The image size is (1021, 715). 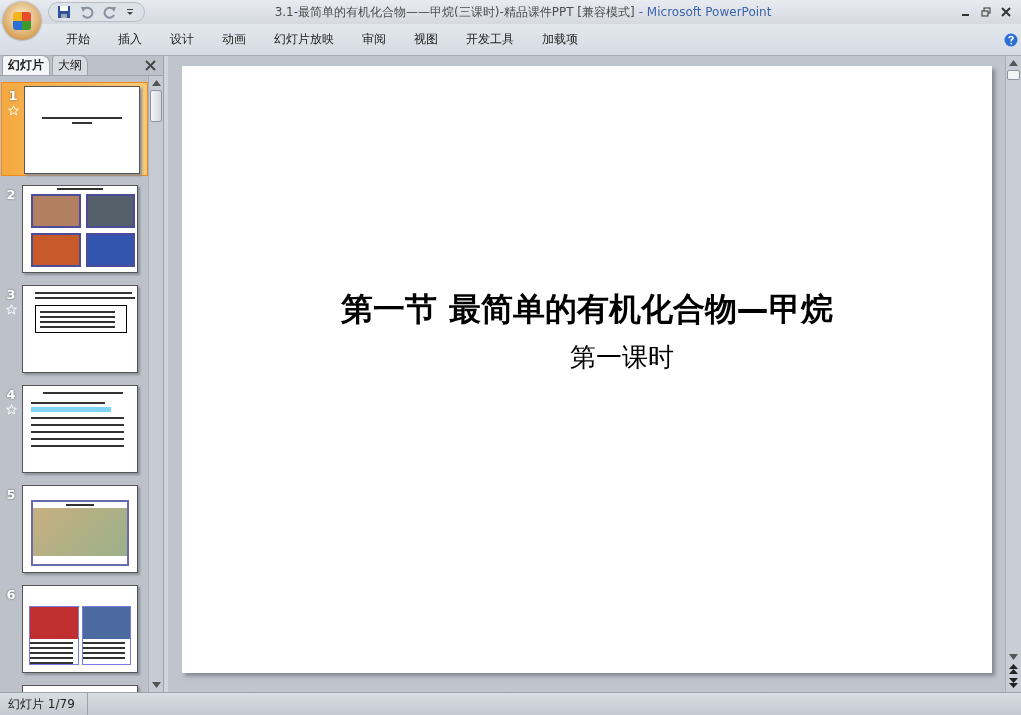 What do you see at coordinates (11, 494) in the screenshot?
I see `slide-number: 5` at bounding box center [11, 494].